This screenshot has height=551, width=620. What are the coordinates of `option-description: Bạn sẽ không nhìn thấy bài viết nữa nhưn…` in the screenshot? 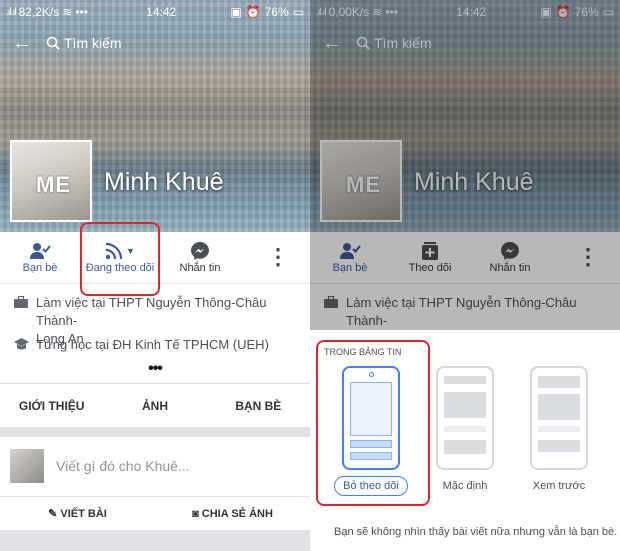 It's located at (476, 532).